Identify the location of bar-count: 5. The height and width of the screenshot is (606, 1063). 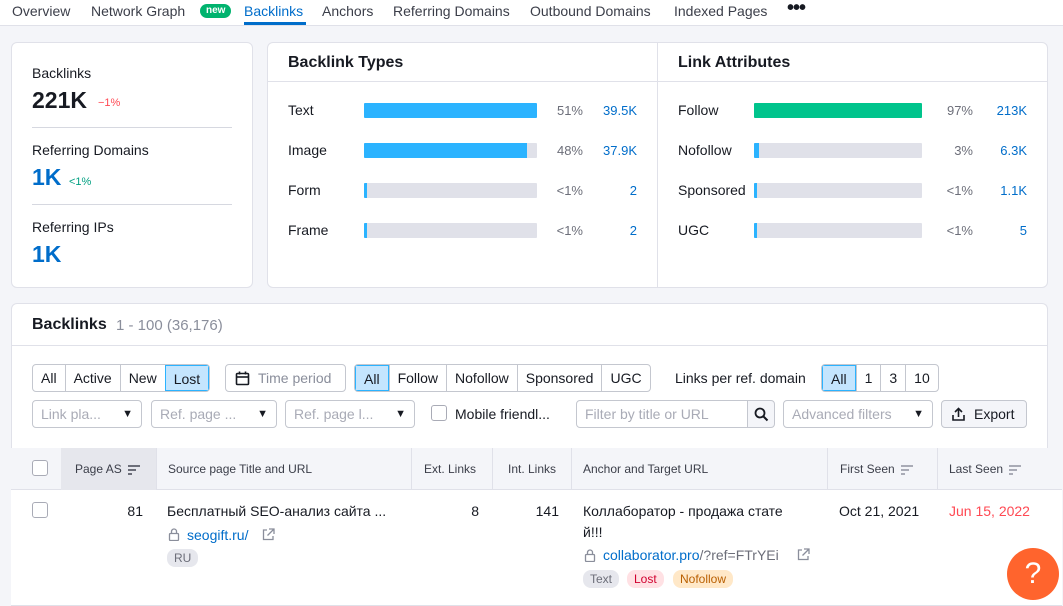
(1003, 230).